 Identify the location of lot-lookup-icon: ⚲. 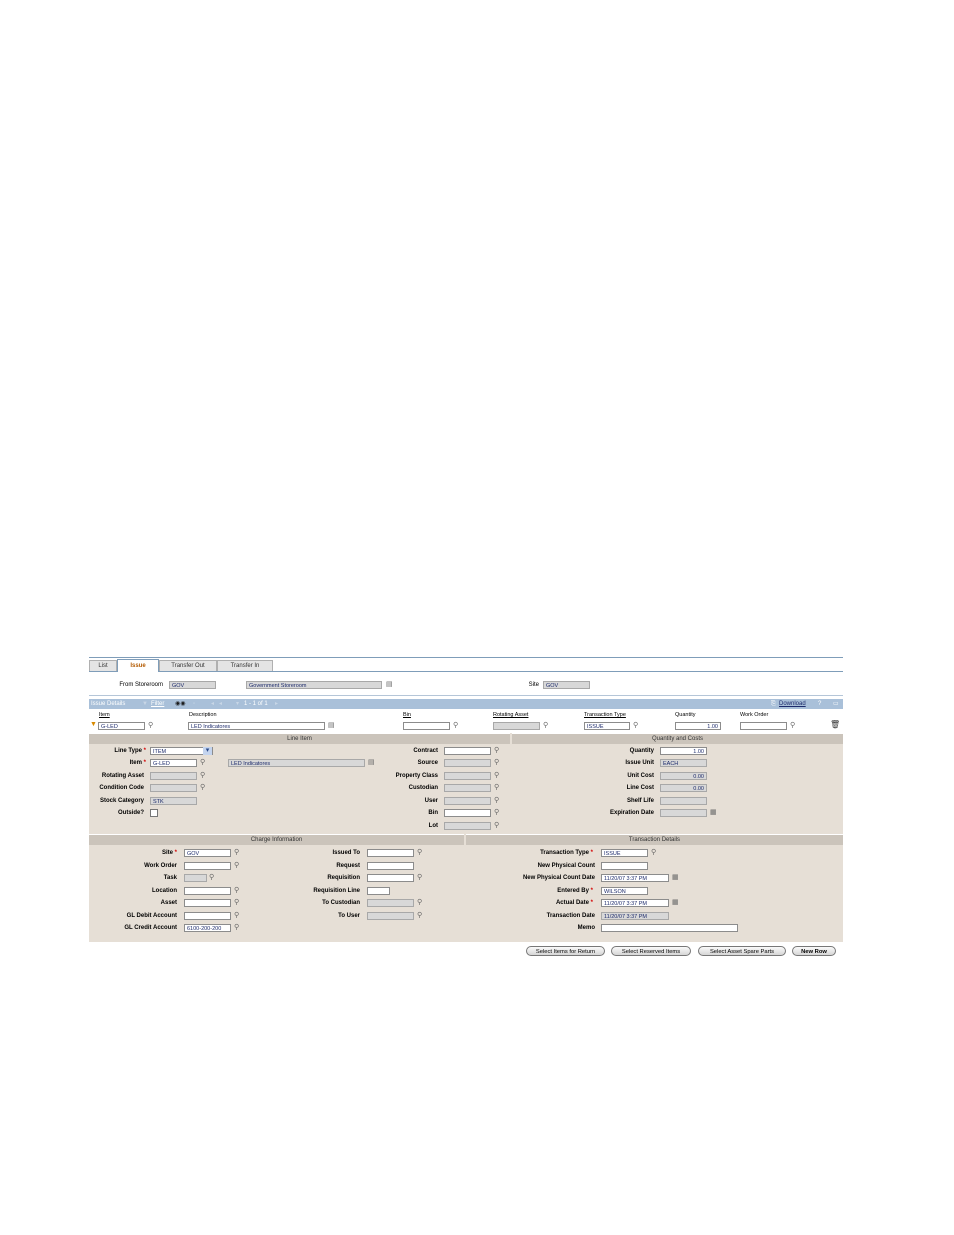
(496, 826).